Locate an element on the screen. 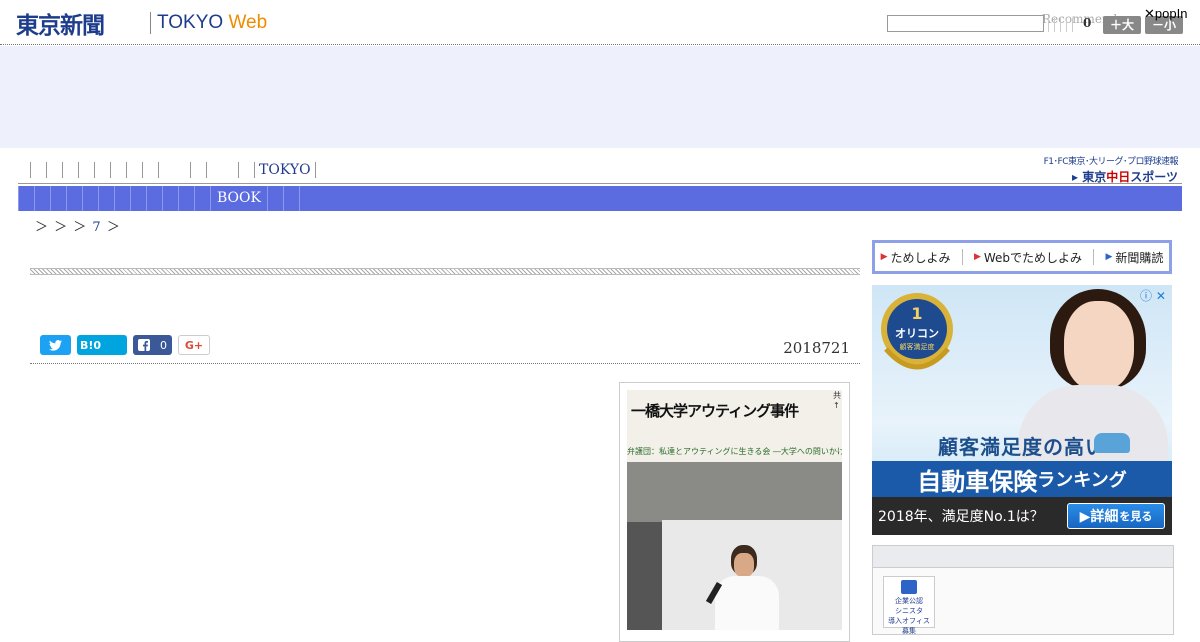  chunichi-tagline: F1･FC東京･大リーグ･プロ野球速報 is located at coordinates (1111, 162).